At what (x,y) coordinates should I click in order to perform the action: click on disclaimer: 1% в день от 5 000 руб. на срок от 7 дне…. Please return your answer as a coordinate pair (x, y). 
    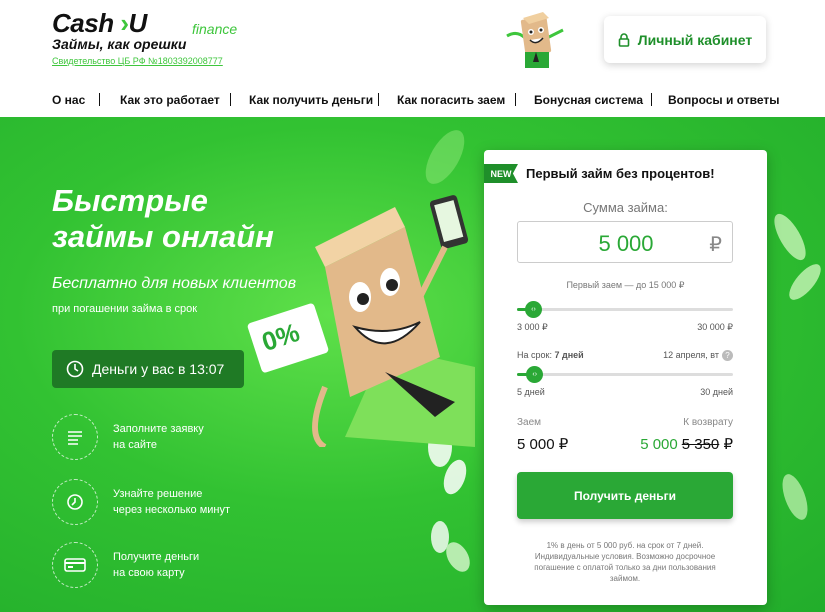
    Looking at the image, I should click on (625, 562).